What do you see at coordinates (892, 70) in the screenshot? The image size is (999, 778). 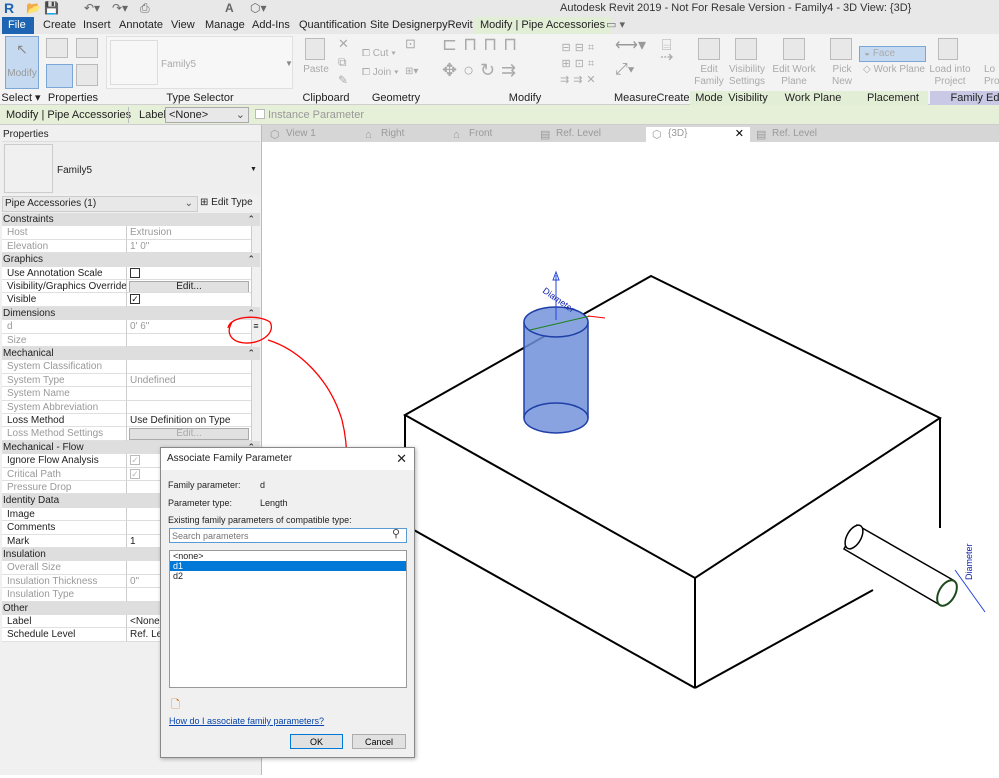 I see `work-plane-placement-button: ◇ Work Plane` at bounding box center [892, 70].